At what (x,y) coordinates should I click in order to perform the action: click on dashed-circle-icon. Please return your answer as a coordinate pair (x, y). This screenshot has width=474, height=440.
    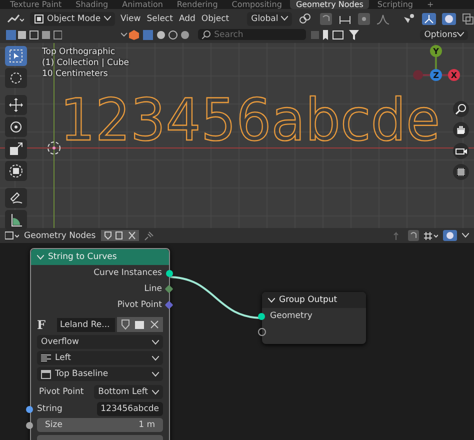
    Looking at the image, I should click on (16, 78).